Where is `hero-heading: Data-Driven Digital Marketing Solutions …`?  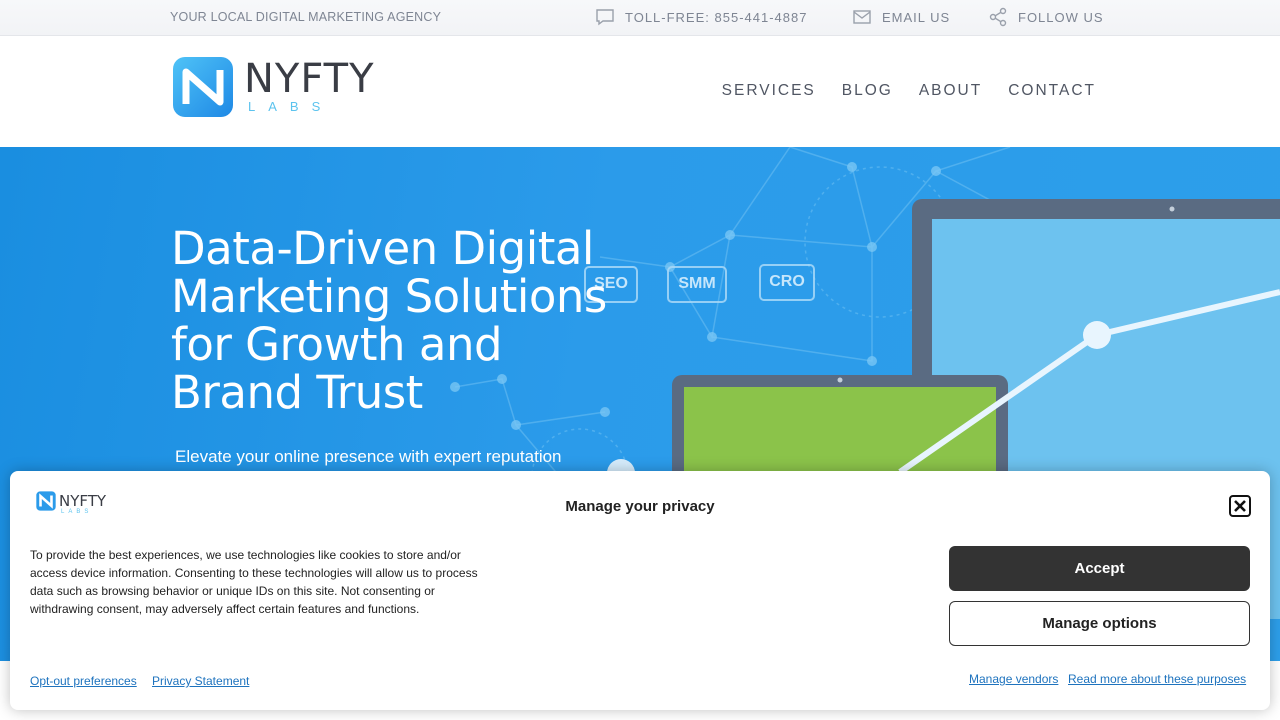
hero-heading: Data-Driven Digital Marketing Solutions … is located at coordinates (389, 320).